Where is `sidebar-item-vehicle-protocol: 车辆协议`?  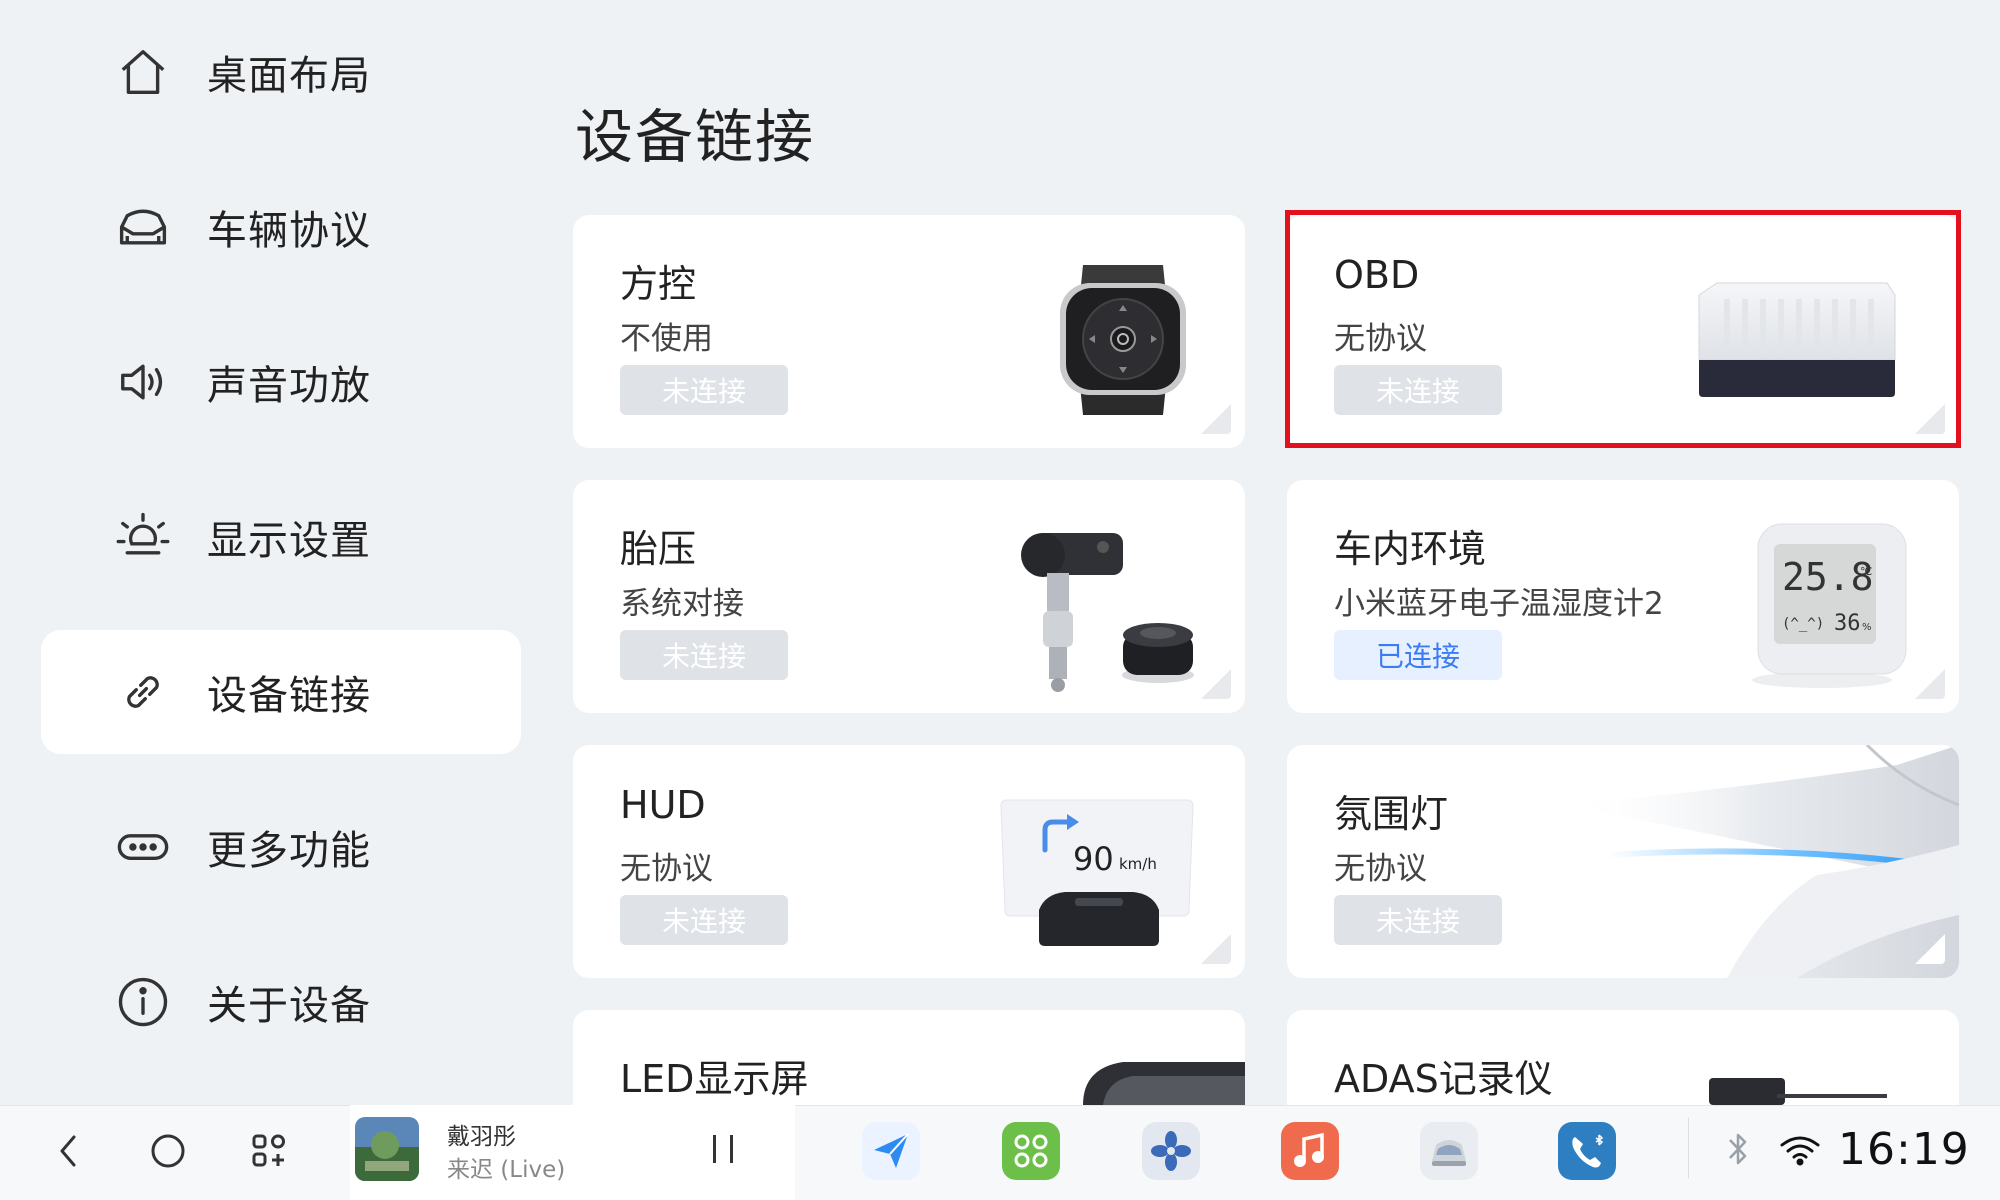 sidebar-item-vehicle-protocol: 车辆协议 is located at coordinates (281, 227).